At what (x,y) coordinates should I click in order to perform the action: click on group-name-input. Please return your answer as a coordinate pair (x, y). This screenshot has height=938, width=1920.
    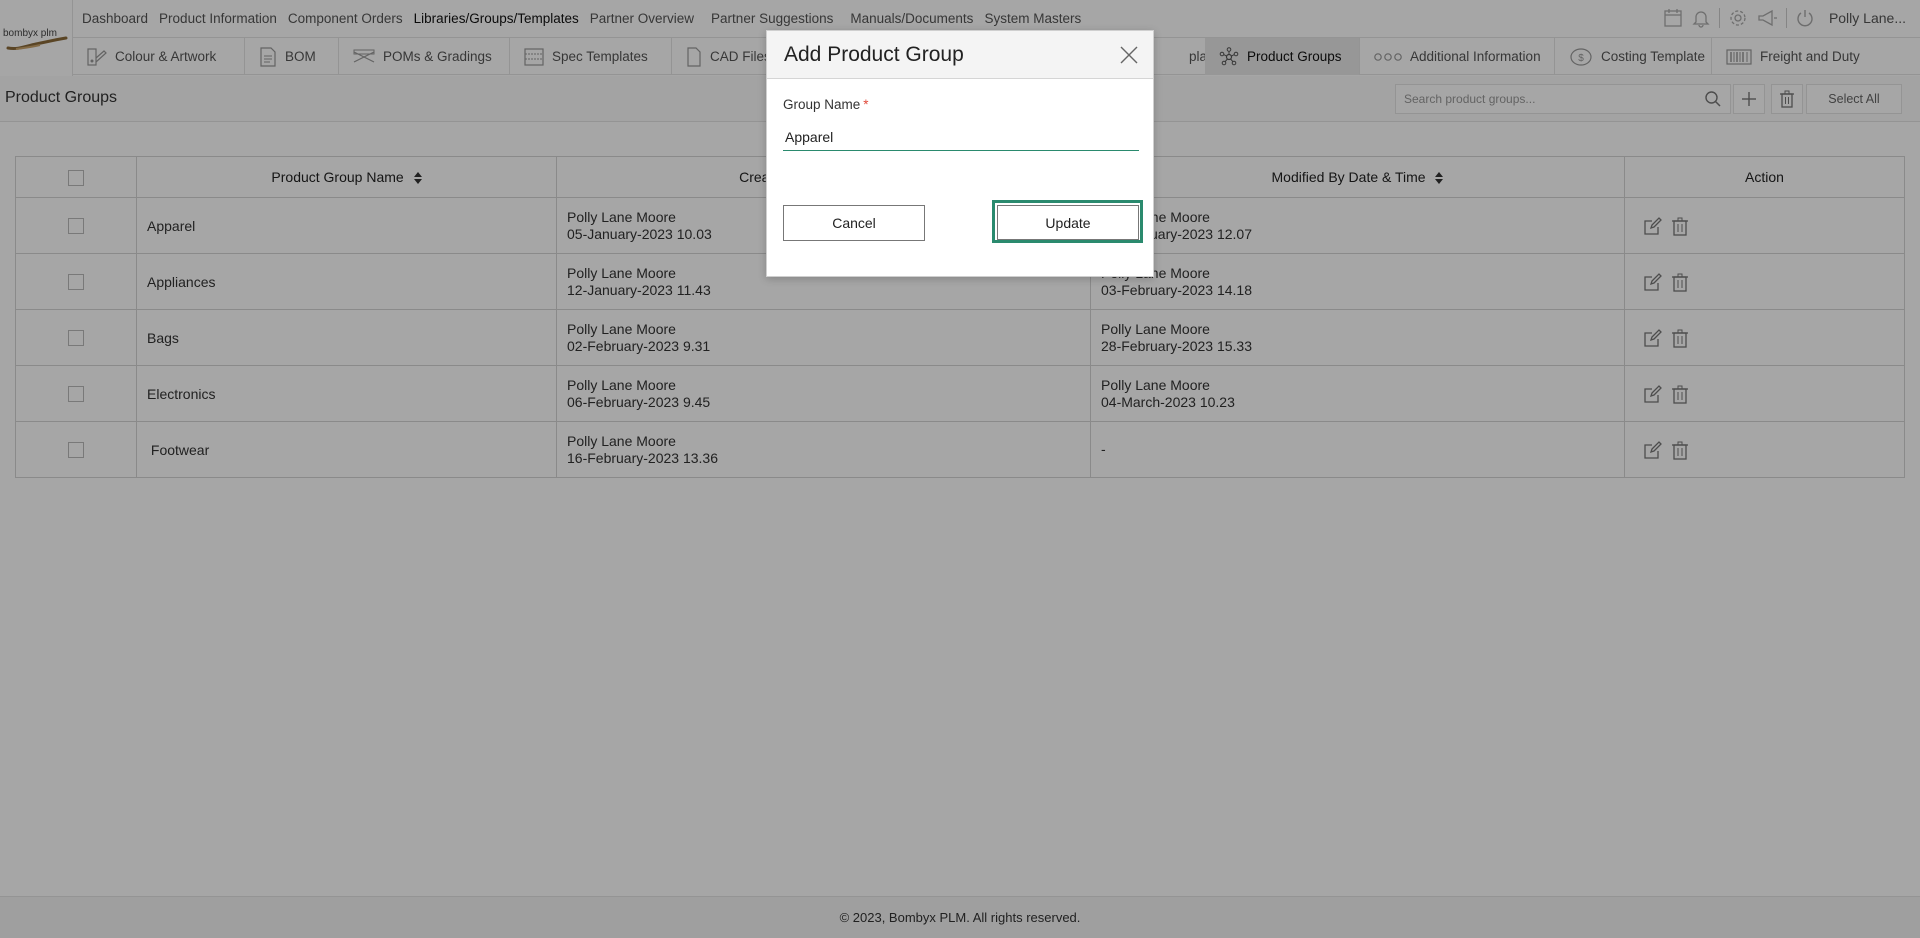
    Looking at the image, I should click on (961, 137).